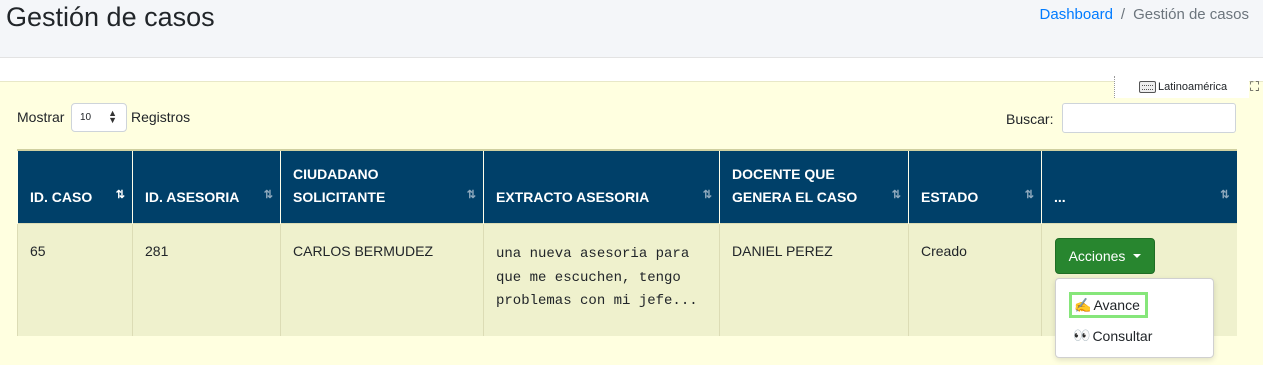  Describe the element at coordinates (814, 186) in the screenshot. I see `column-header-docente: DOCENTE QUE GENERA EL CASO ⇅` at that location.